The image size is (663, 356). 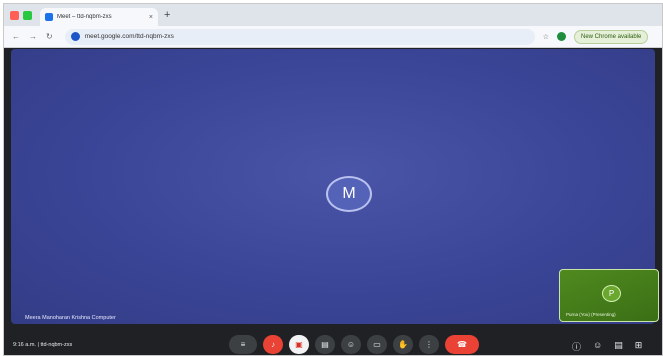 What do you see at coordinates (49, 36) in the screenshot?
I see `reload-button: ↻` at bounding box center [49, 36].